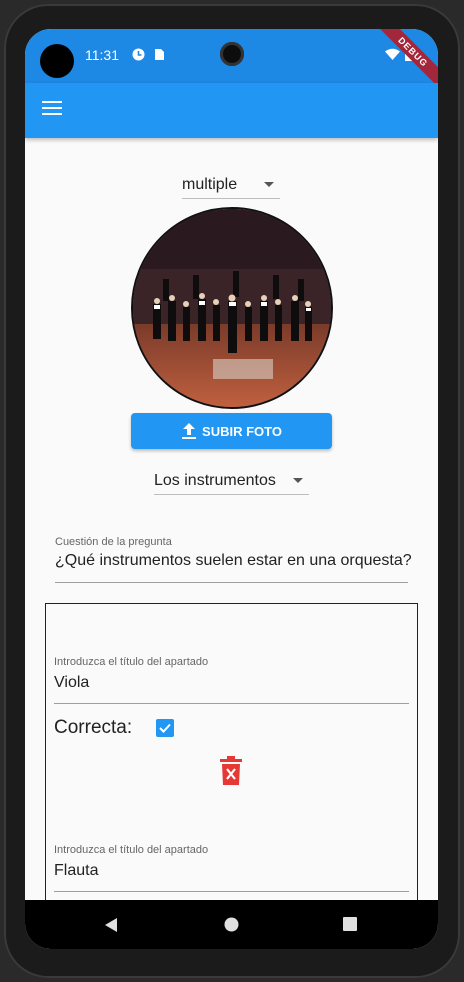 Image resolution: width=464 pixels, height=982 pixels. I want to click on correct-checkbox, so click(165, 728).